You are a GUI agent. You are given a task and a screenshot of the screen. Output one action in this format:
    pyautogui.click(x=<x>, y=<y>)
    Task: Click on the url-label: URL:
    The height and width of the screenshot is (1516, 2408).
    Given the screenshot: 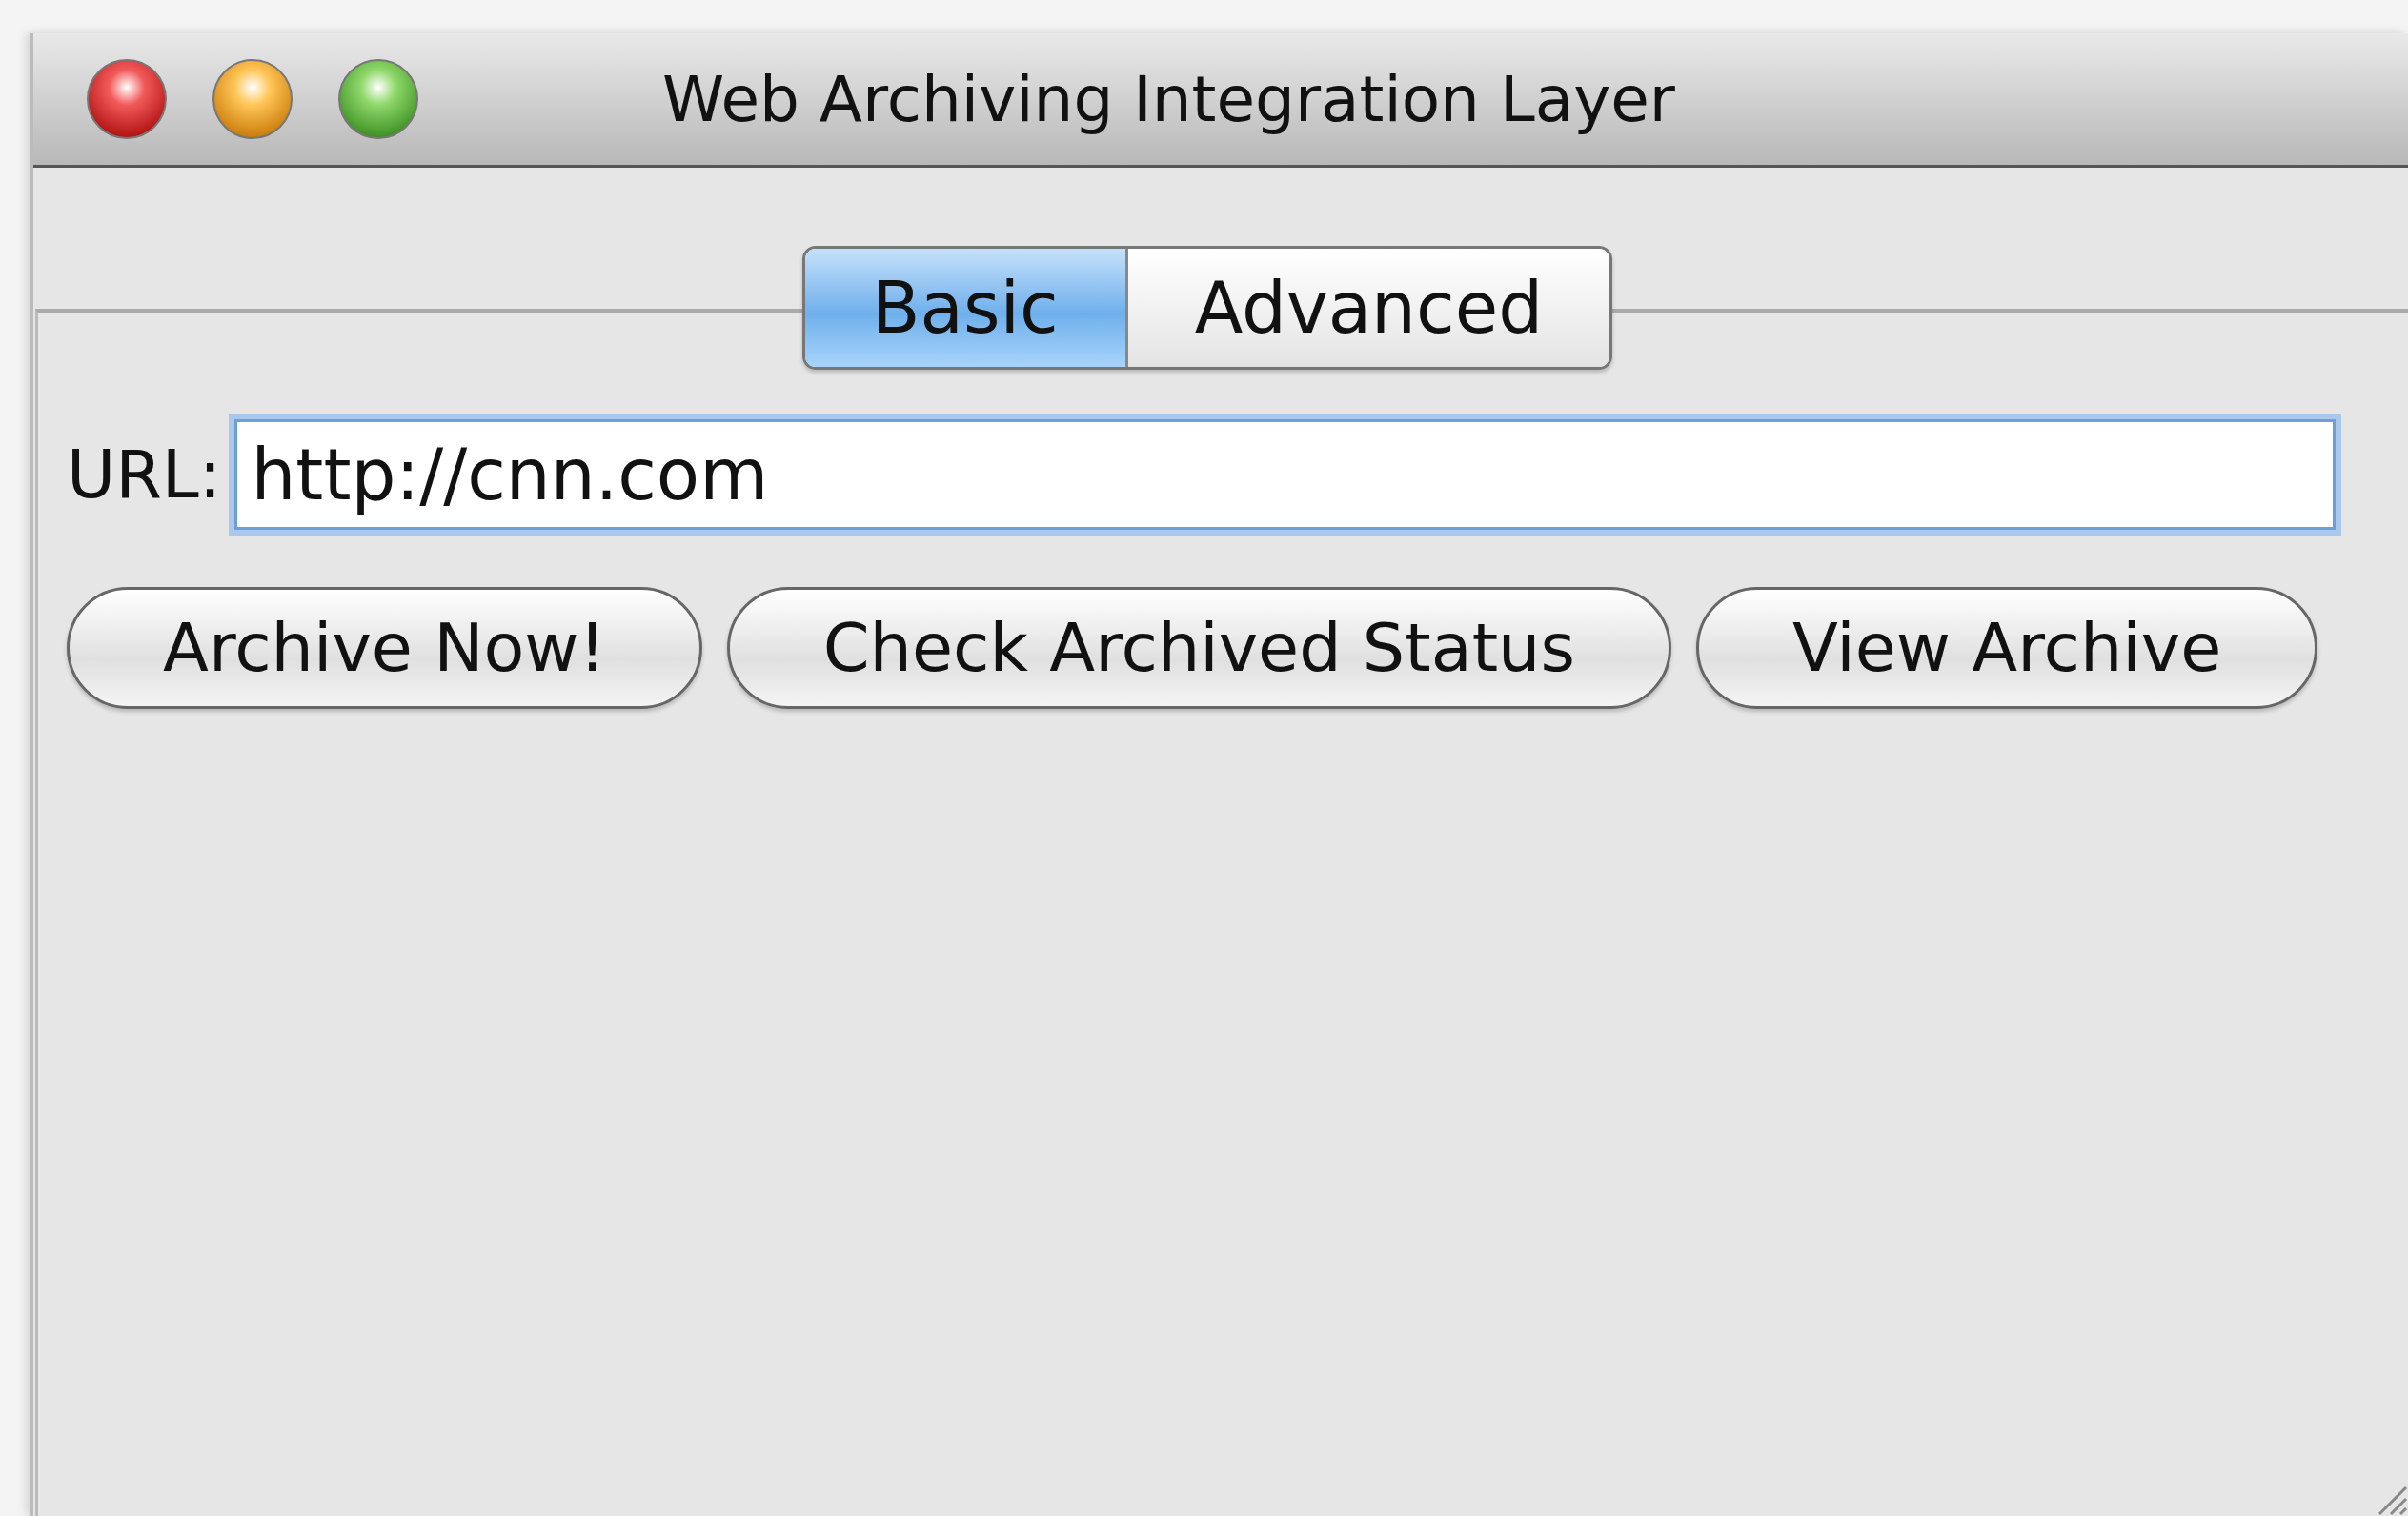 What is the action you would take?
    pyautogui.click(x=144, y=474)
    